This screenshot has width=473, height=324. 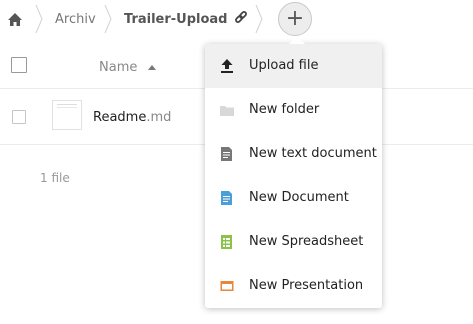 What do you see at coordinates (118, 67) in the screenshot?
I see `column-header-name: Name` at bounding box center [118, 67].